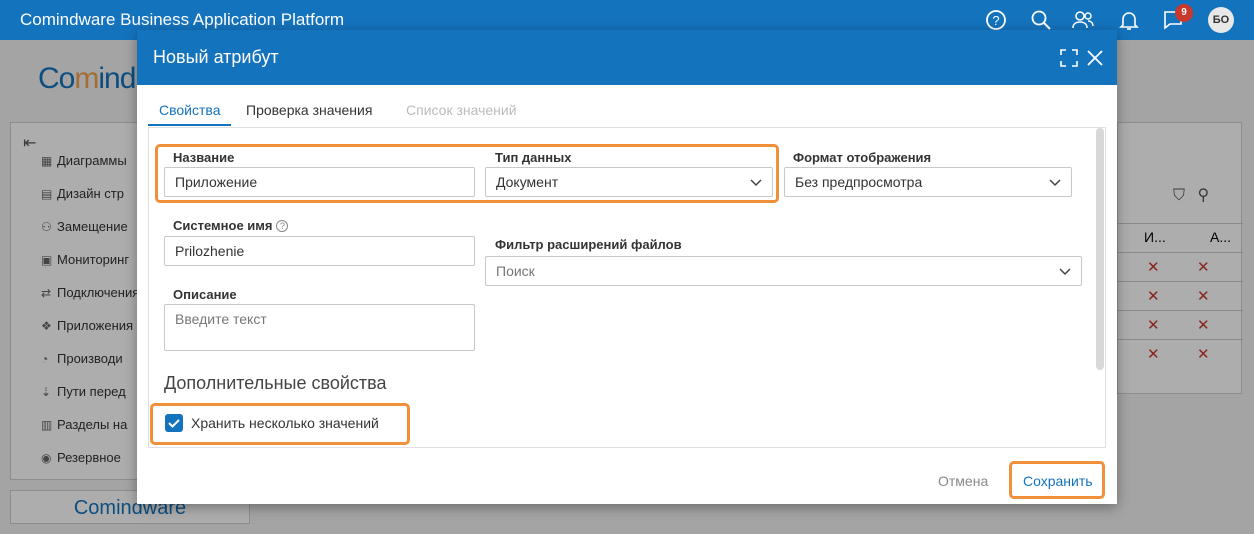 Image resolution: width=1254 pixels, height=534 pixels. I want to click on additional-properties-heading: Дополнительные свойства, so click(275, 383).